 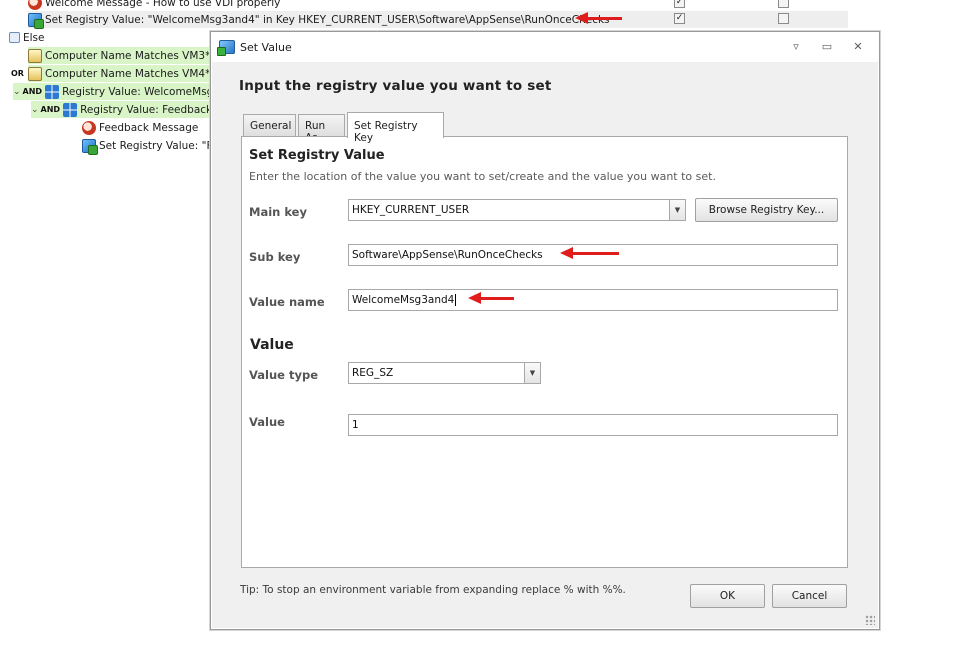 I want to click on close-icon: ✕, so click(x=858, y=47).